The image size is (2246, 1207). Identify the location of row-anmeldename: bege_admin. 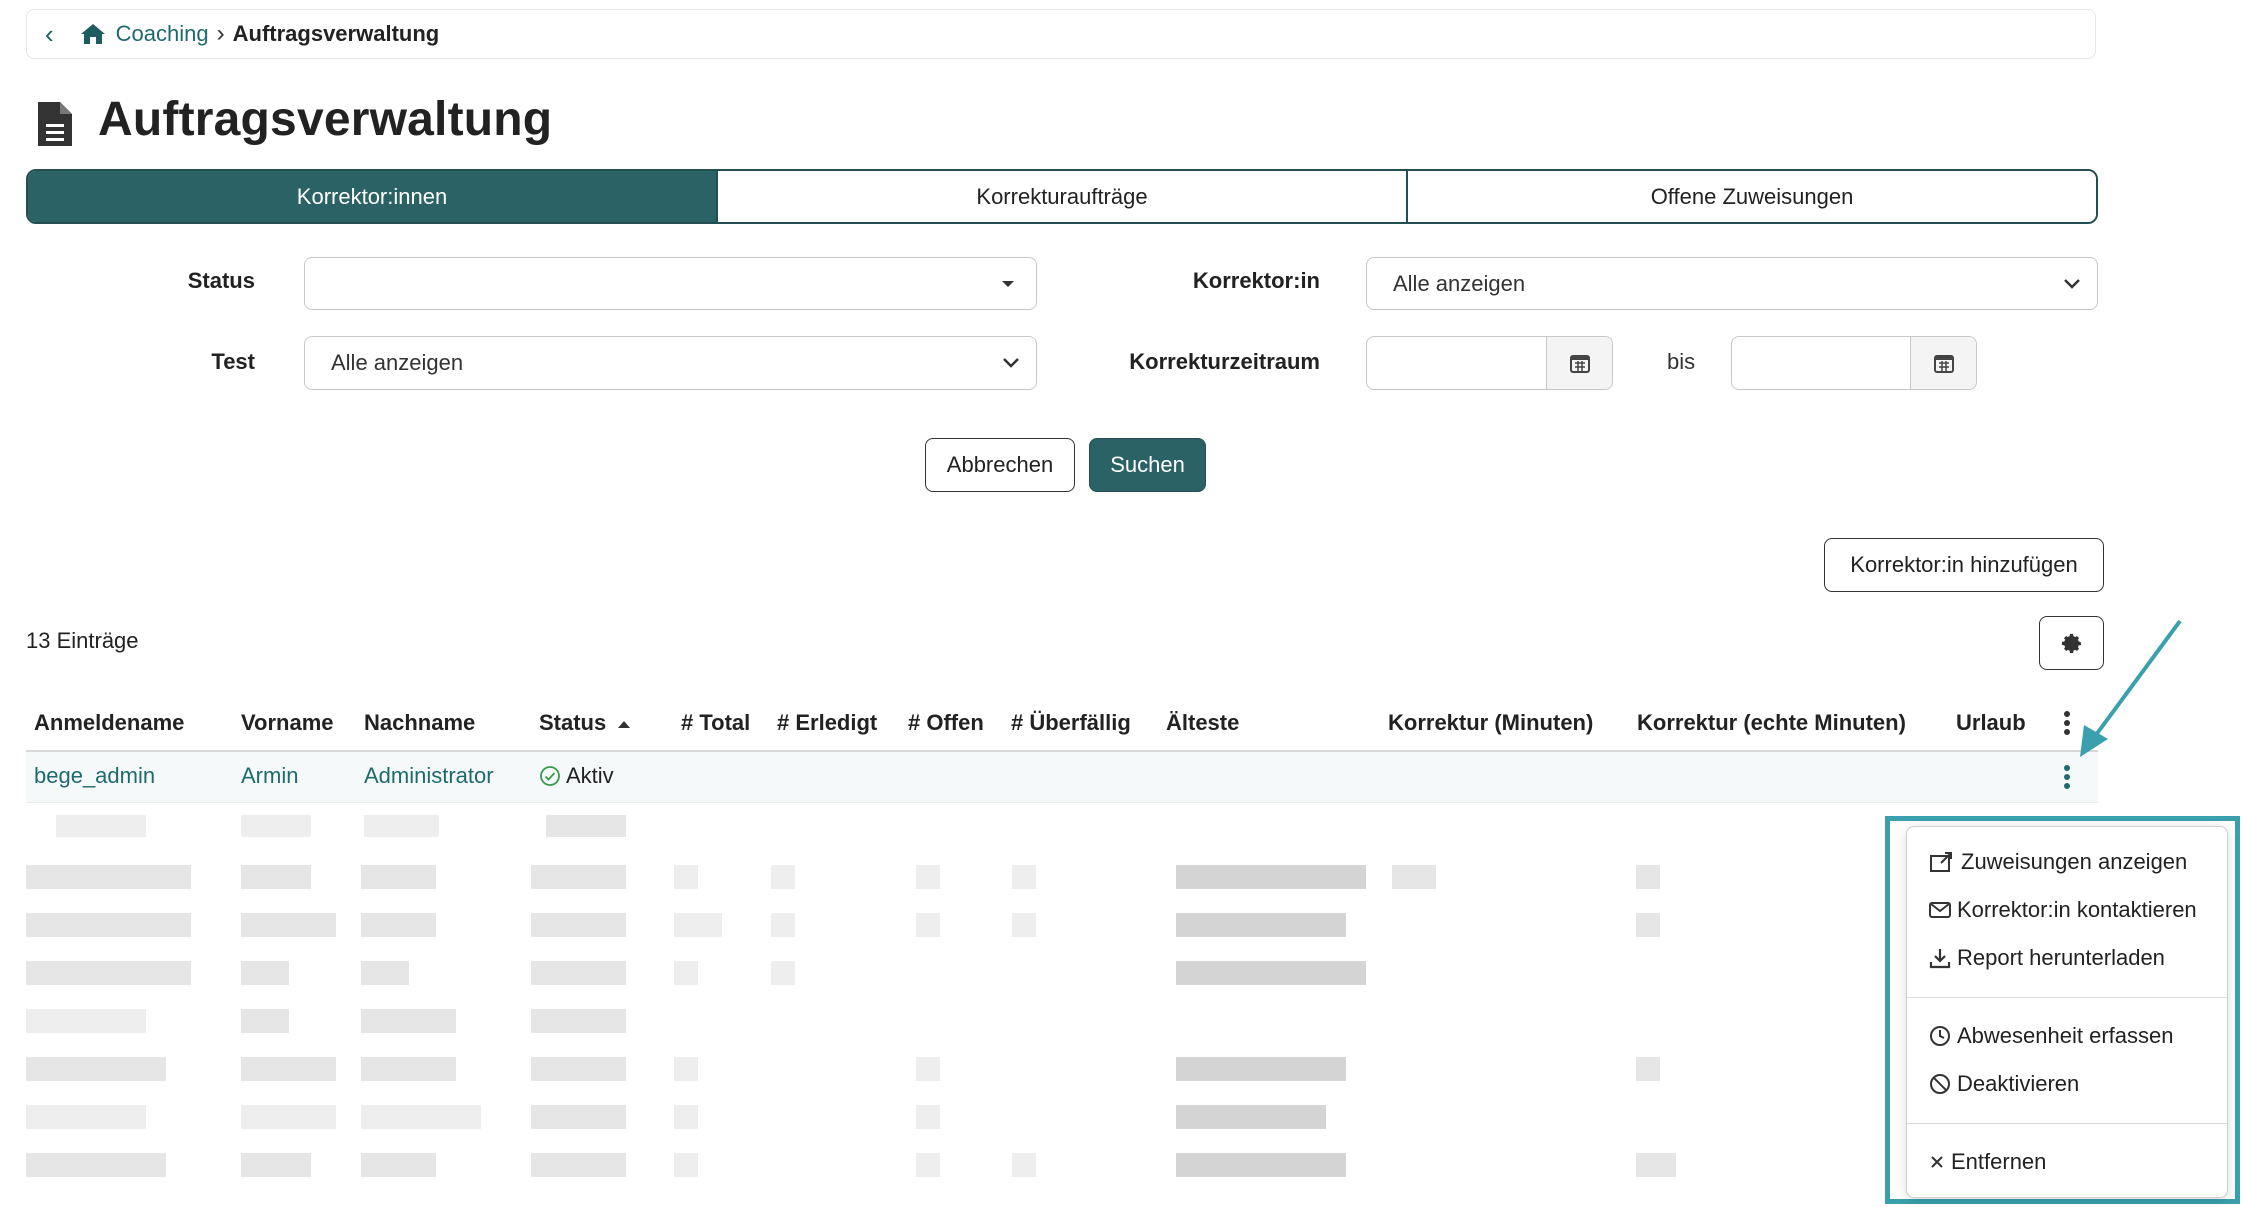
(94, 776).